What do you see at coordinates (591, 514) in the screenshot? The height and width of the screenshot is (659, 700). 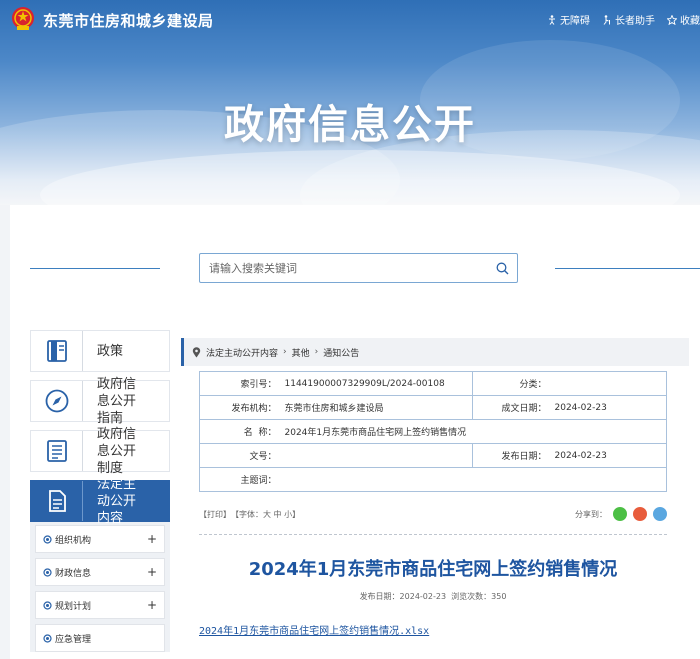 I see `share-label: 分享到：` at bounding box center [591, 514].